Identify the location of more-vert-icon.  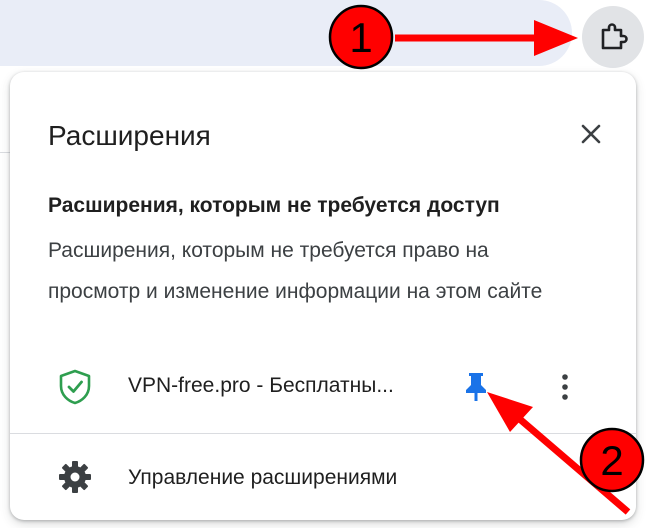
(565, 387).